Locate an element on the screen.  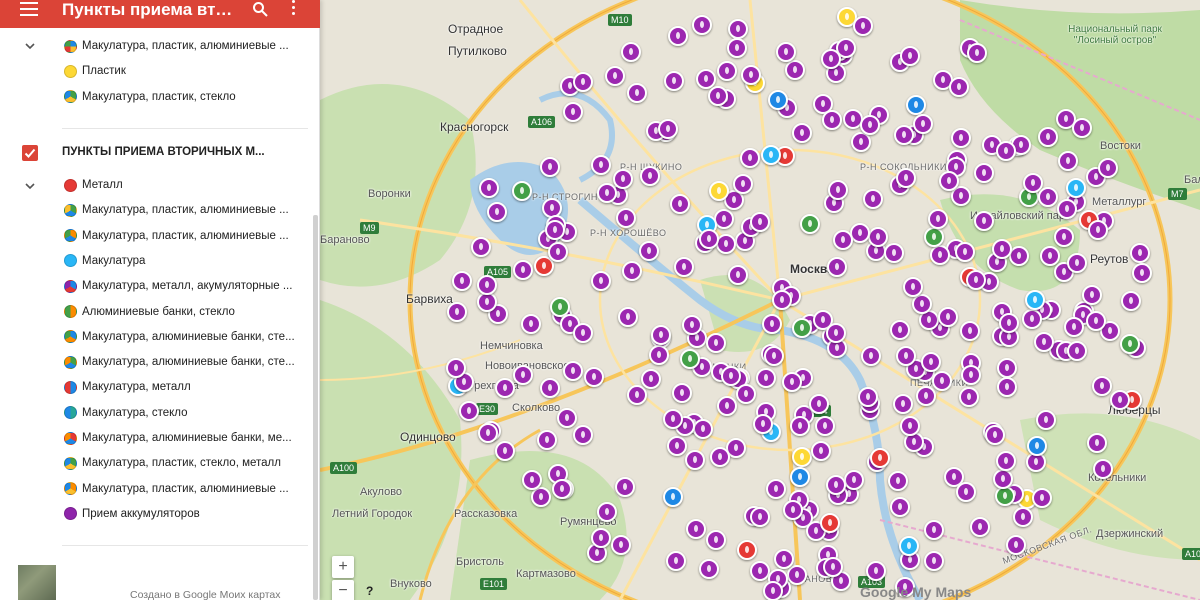
scrollbar is located at coordinates (315, 407).